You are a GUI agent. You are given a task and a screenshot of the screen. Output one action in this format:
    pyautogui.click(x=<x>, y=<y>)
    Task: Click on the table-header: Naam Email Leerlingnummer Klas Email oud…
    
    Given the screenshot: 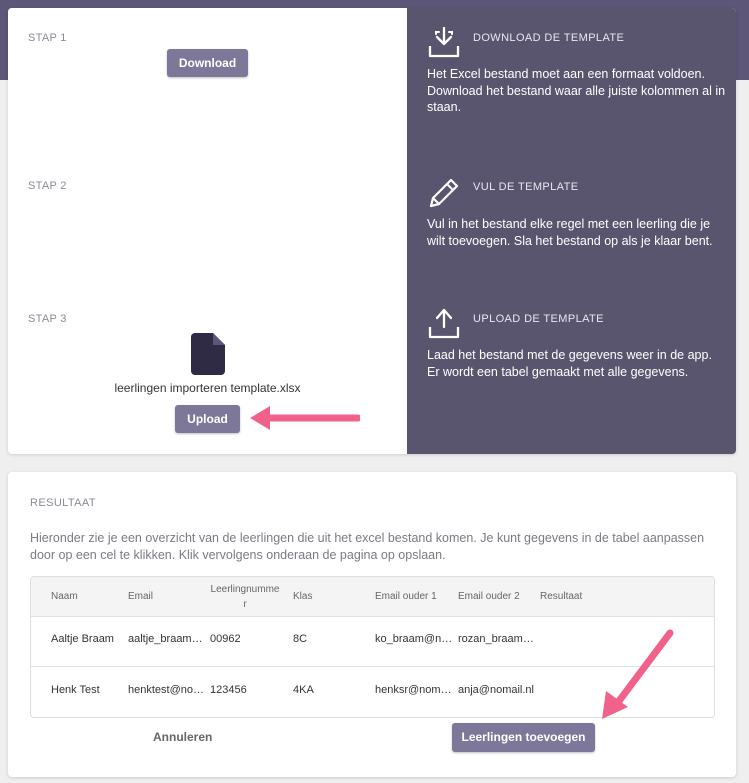 What is the action you would take?
    pyautogui.click(x=372, y=597)
    